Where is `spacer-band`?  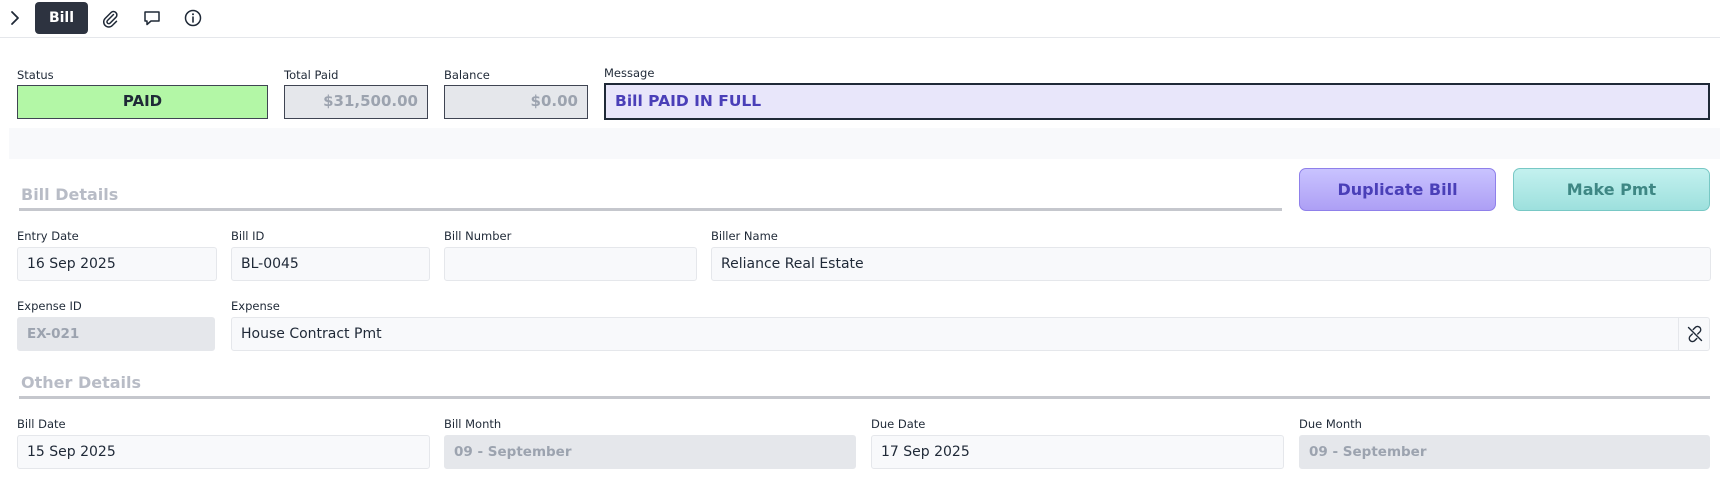
spacer-band is located at coordinates (864, 143).